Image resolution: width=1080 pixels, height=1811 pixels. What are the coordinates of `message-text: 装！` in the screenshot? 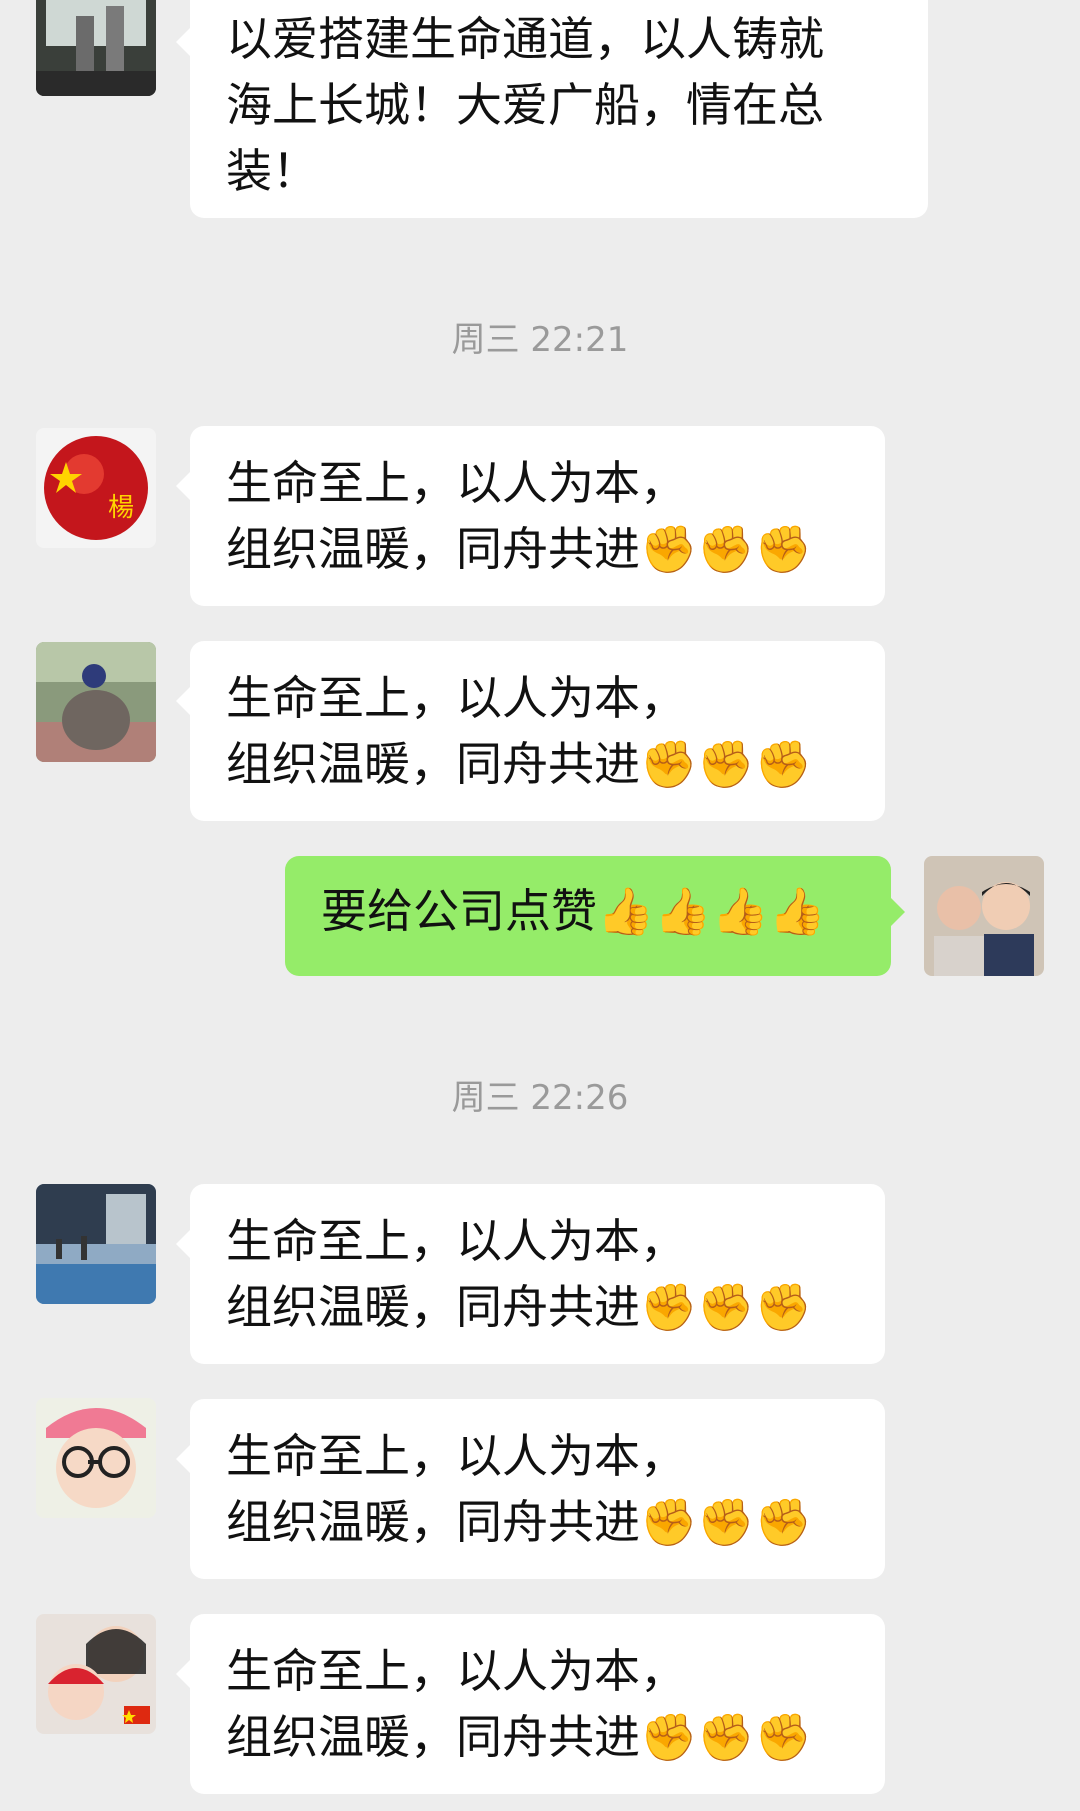 It's located at (272, 171).